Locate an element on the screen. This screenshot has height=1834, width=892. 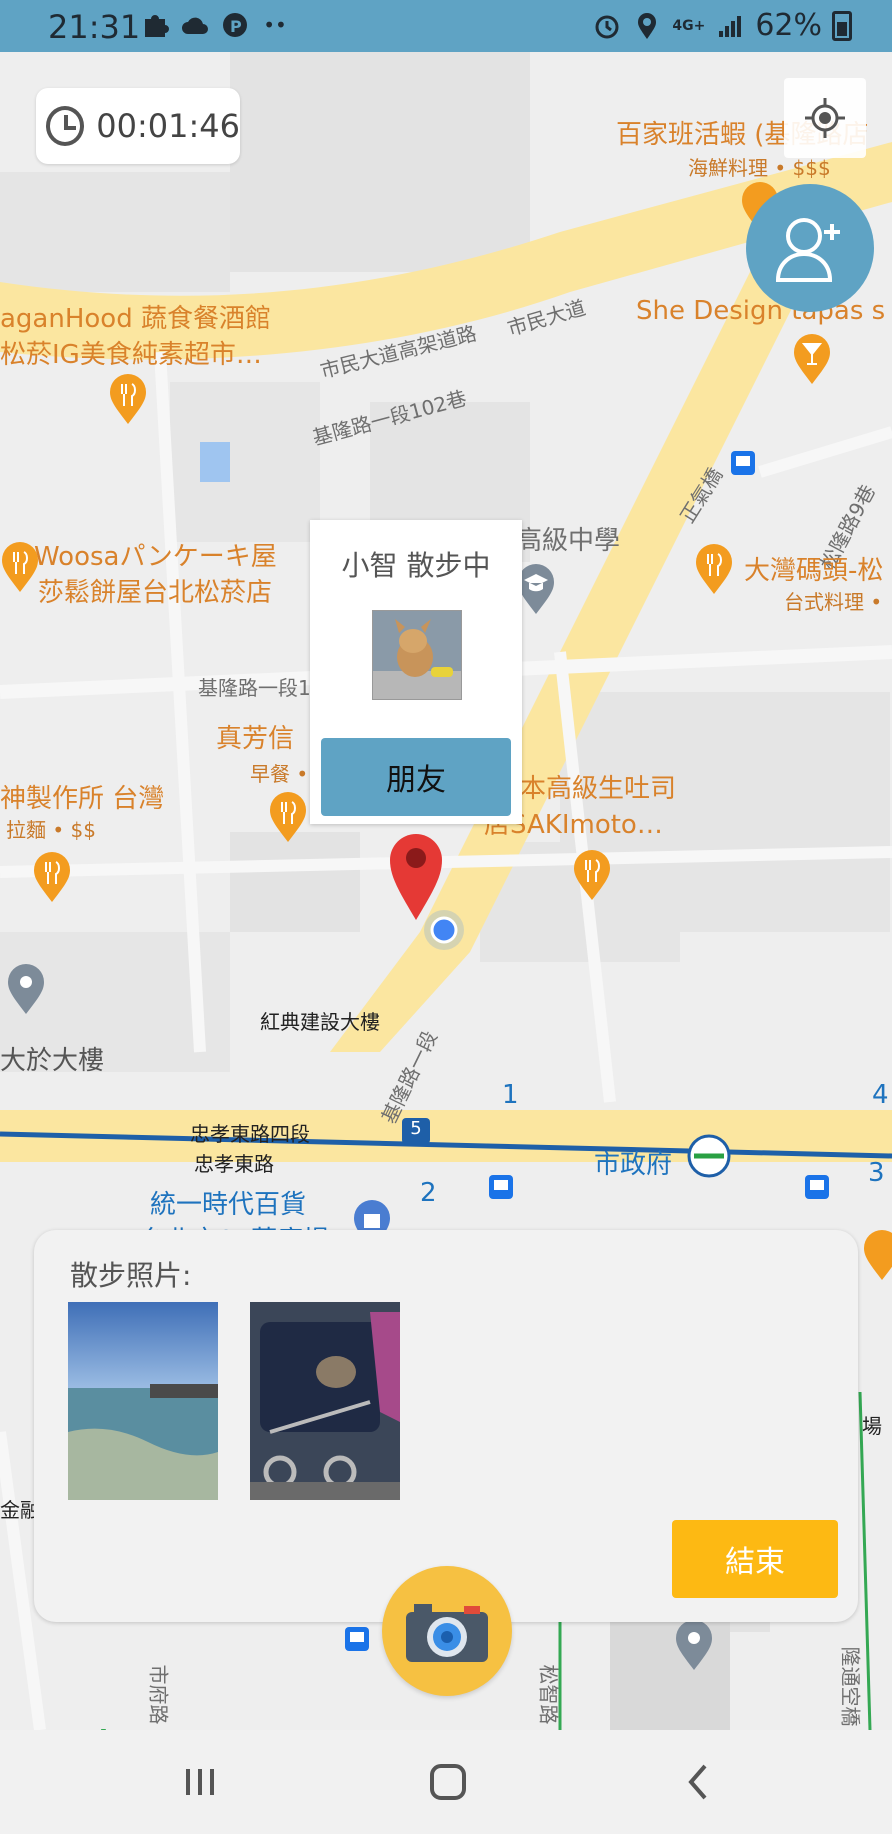
map-label-zhongxiao-4: 忠孝東路四段 is located at coordinates (250, 1134).